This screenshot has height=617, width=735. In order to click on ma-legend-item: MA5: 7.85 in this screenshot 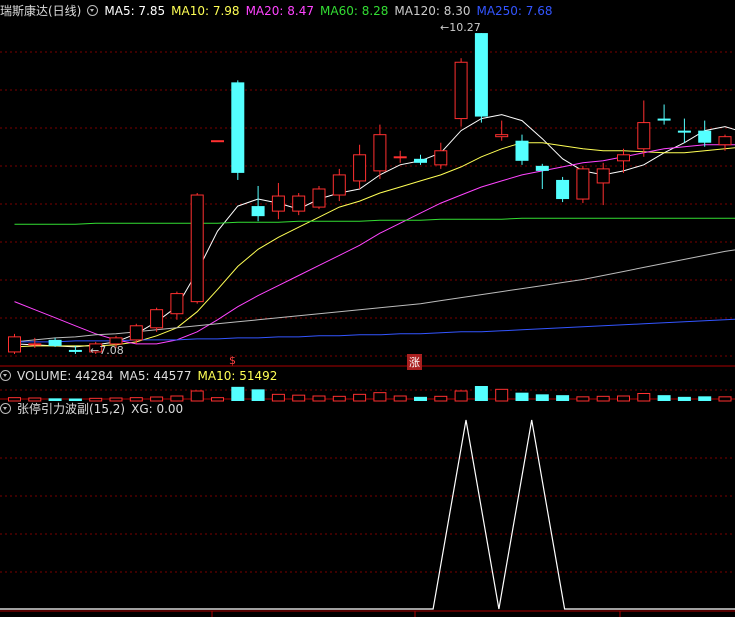, I will do `click(135, 11)`.